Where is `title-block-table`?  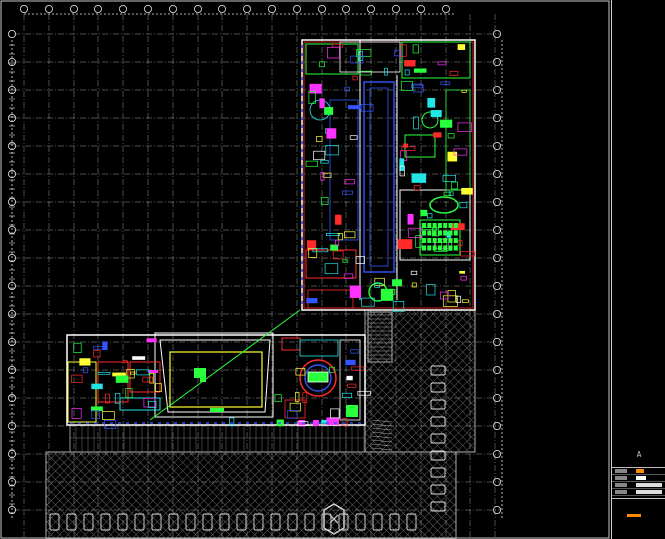 title-block-table is located at coordinates (638, 483).